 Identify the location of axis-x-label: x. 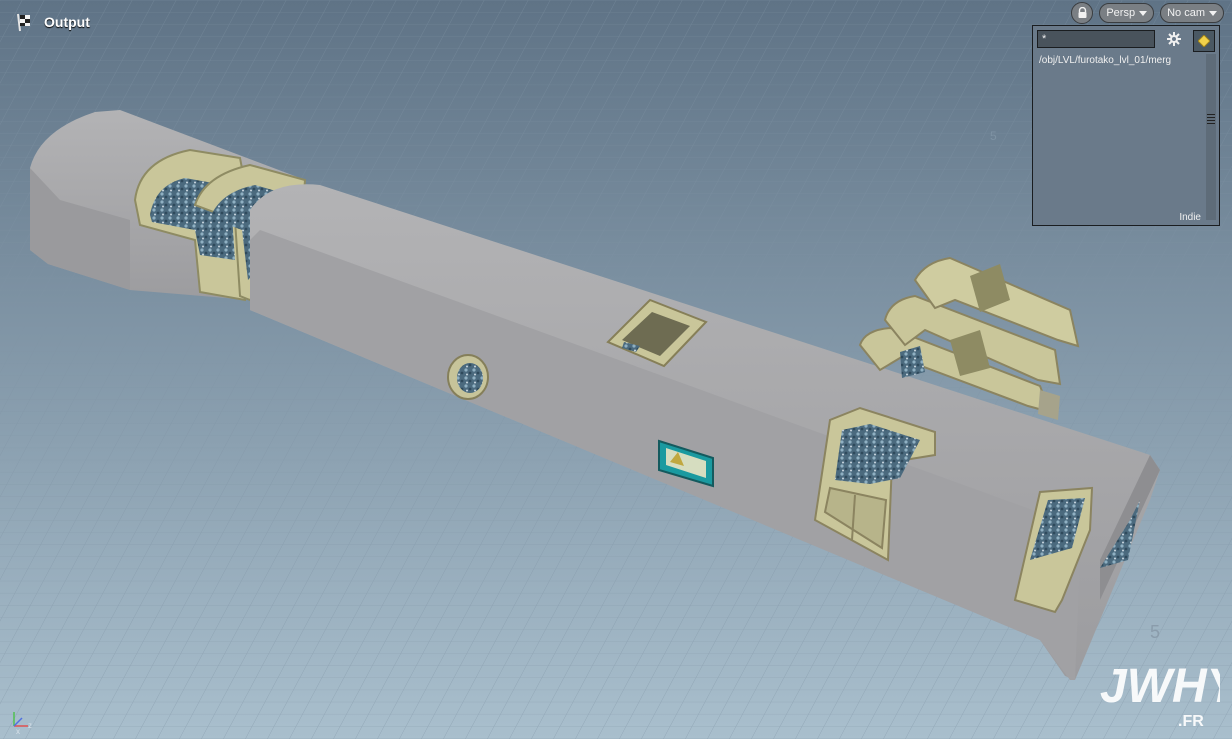
(18, 730).